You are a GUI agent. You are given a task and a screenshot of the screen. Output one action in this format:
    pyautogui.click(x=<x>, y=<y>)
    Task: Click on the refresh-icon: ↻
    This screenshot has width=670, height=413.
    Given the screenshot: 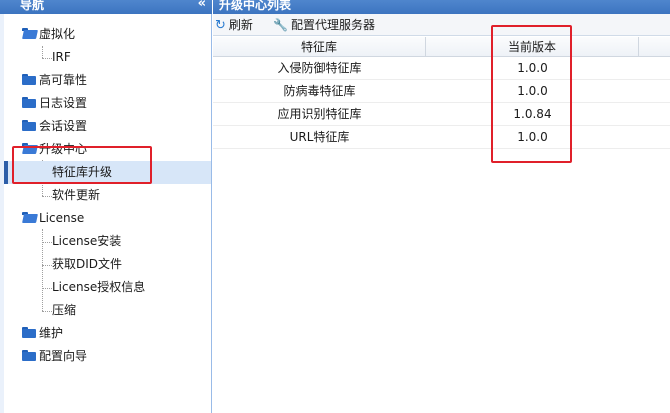 What is the action you would take?
    pyautogui.click(x=220, y=25)
    